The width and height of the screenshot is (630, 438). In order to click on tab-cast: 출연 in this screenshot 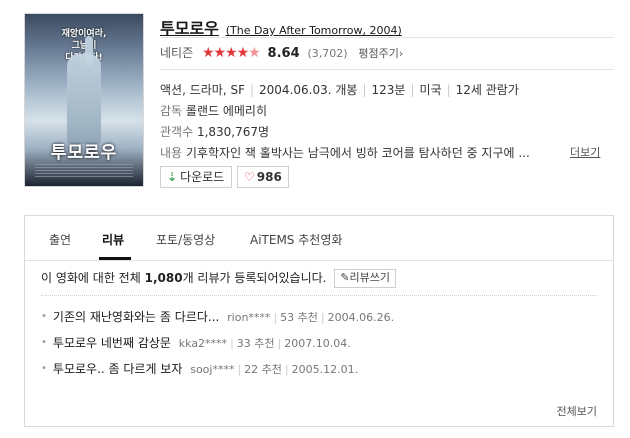, I will do `click(60, 239)`.